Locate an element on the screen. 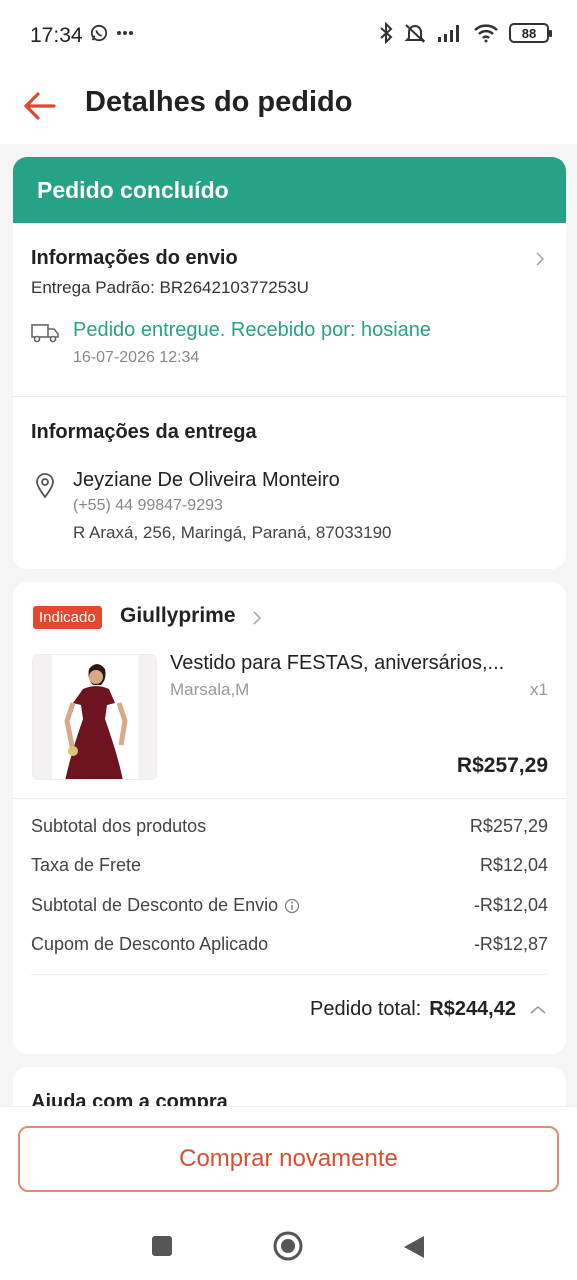 The image size is (577, 1280). battery-icon: 88 is located at coordinates (530, 33).